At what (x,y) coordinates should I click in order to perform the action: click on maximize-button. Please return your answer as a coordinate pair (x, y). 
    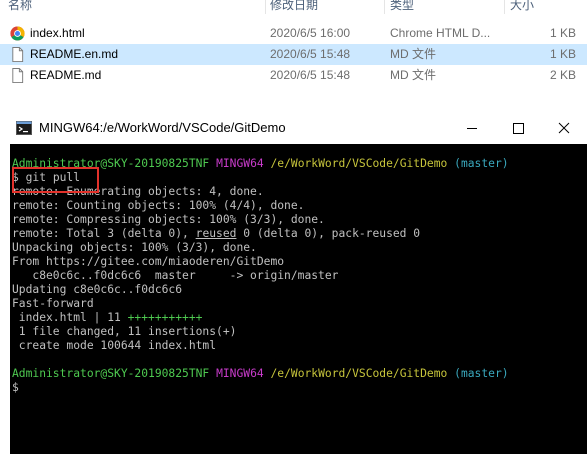
    Looking at the image, I should click on (518, 128).